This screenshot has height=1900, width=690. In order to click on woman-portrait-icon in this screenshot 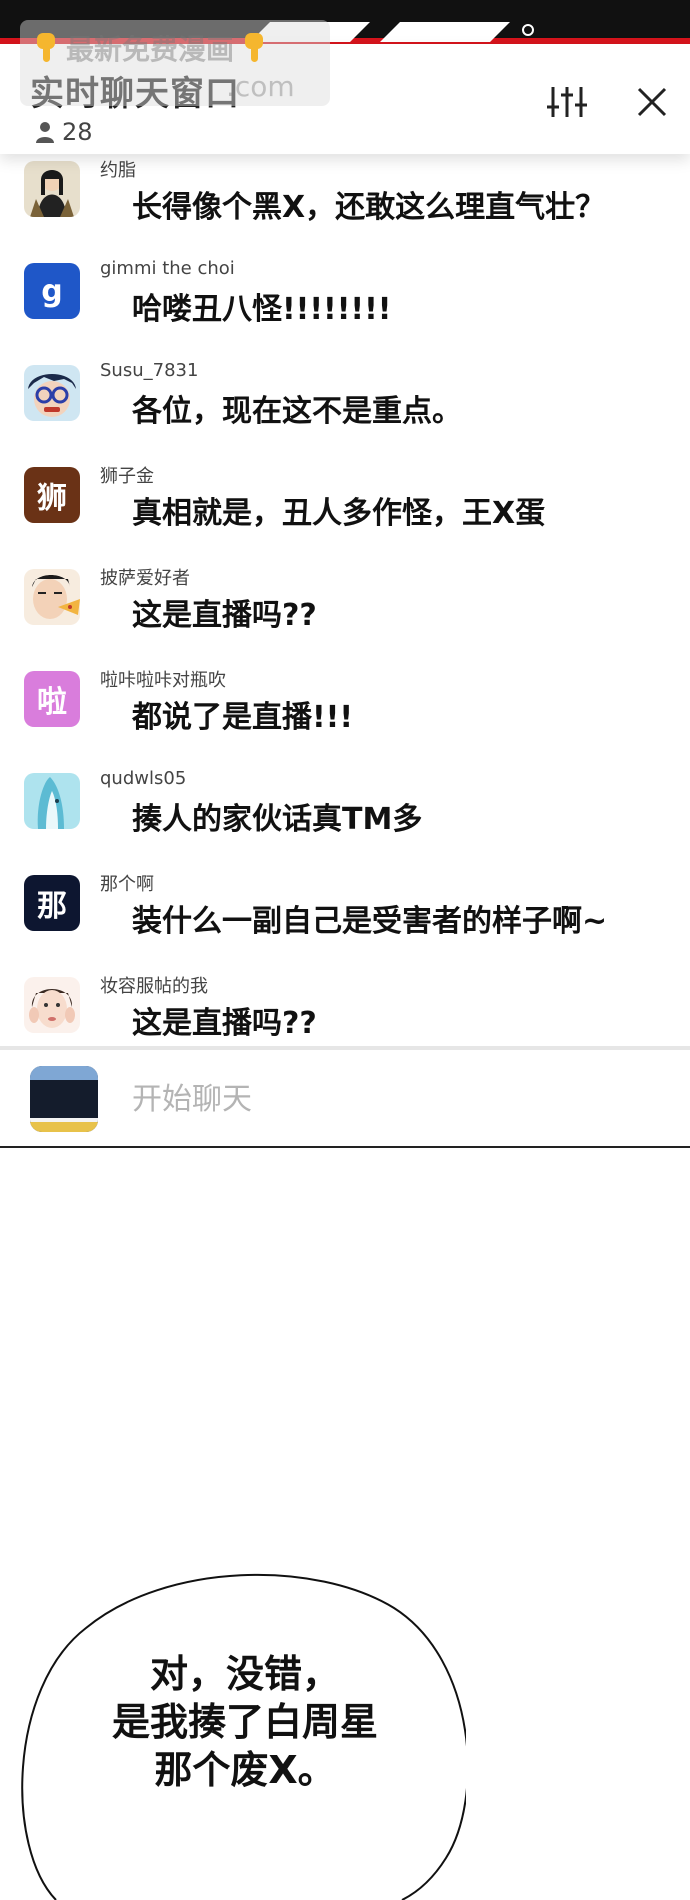, I will do `click(52, 189)`.